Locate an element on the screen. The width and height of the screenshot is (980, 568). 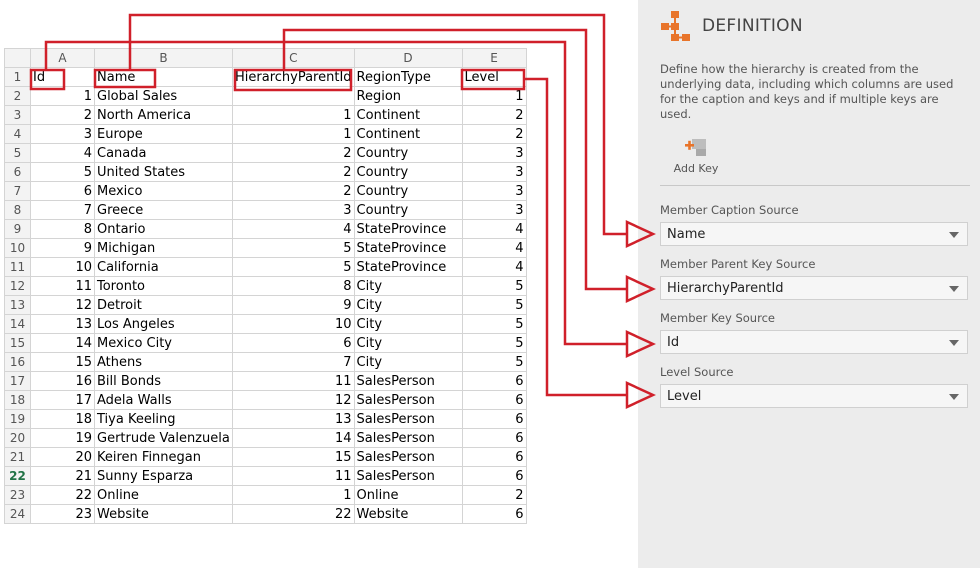
table-cell: 7 is located at coordinates (62, 210).